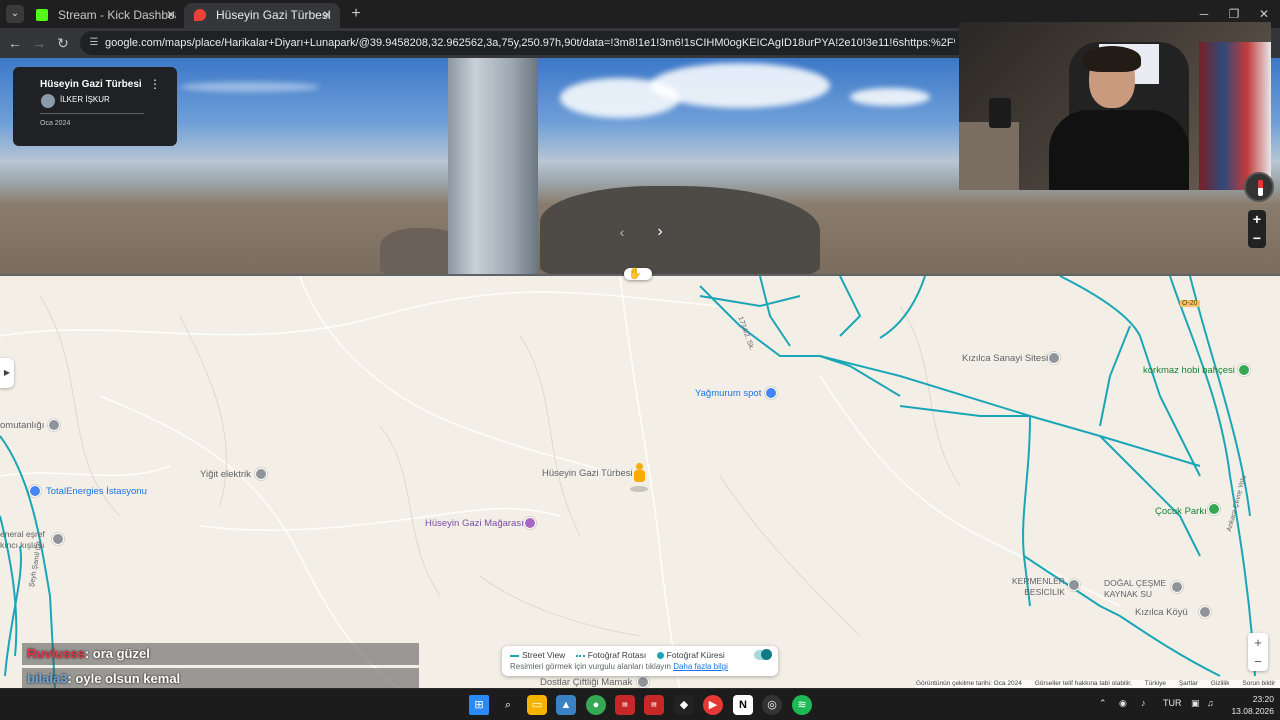  What do you see at coordinates (22, 425) in the screenshot?
I see `poi-label: omutanlığı` at bounding box center [22, 425].